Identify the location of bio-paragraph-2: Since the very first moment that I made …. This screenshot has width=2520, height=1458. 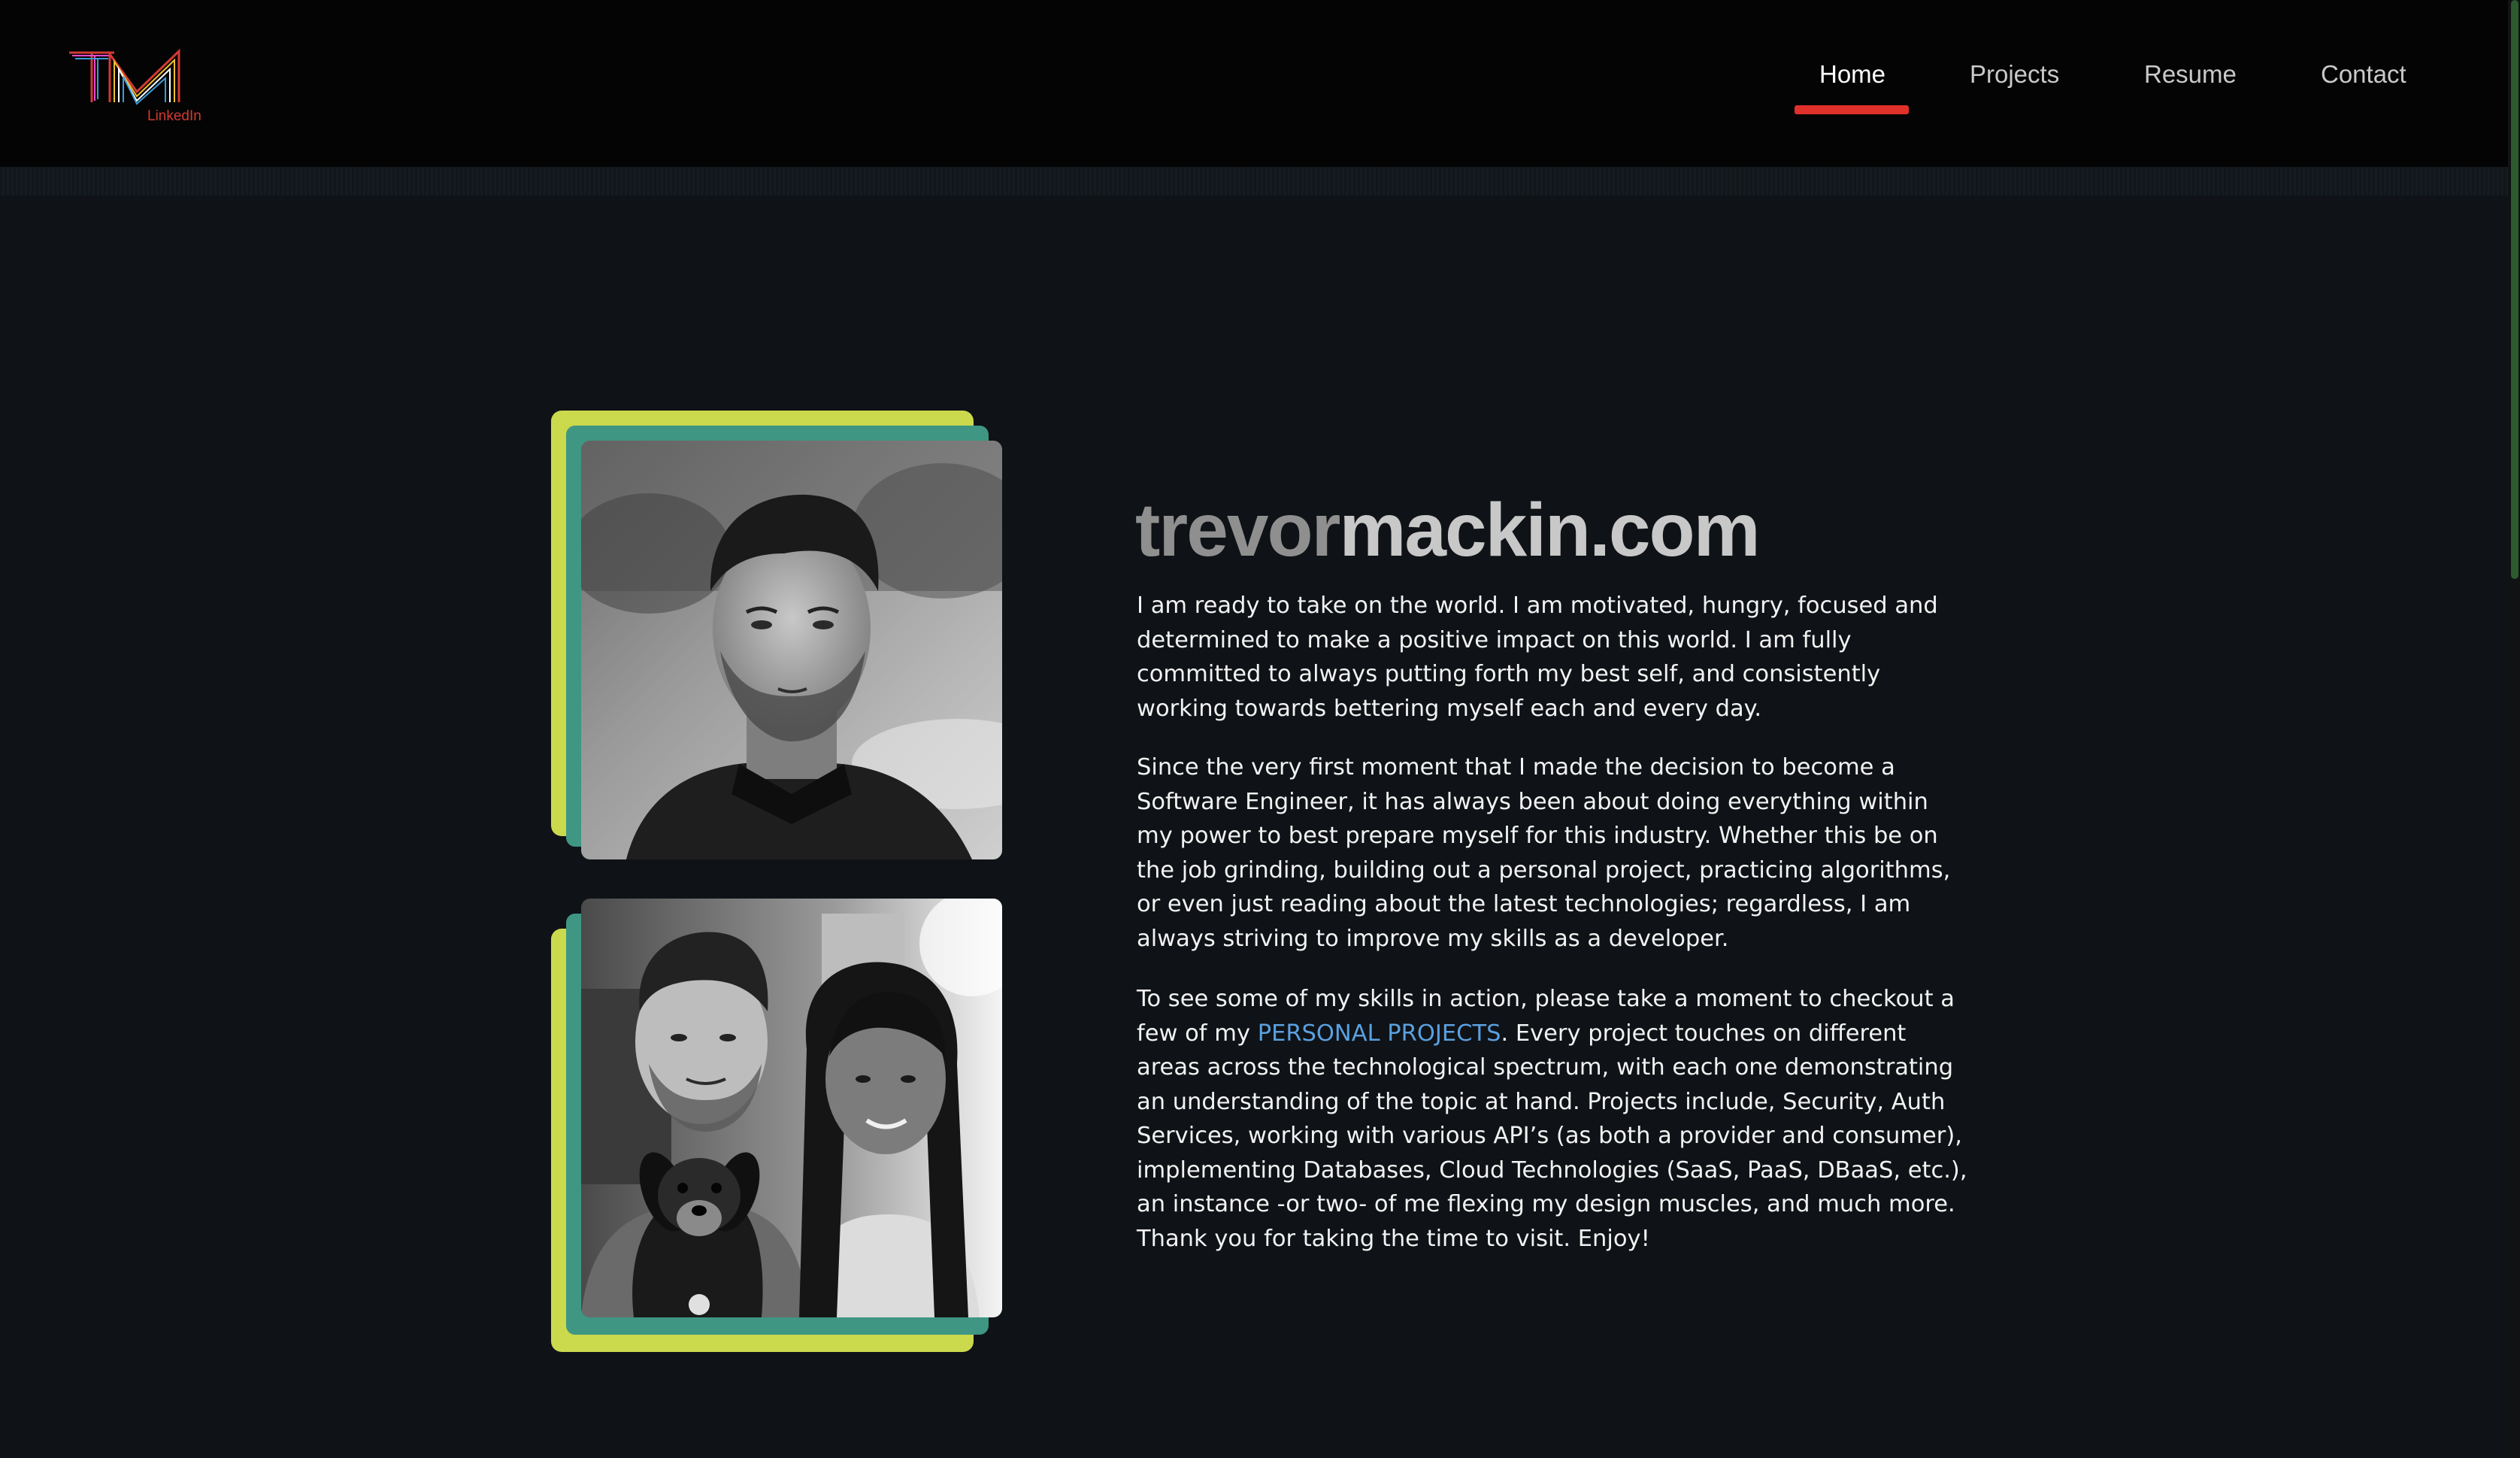
(1544, 853).